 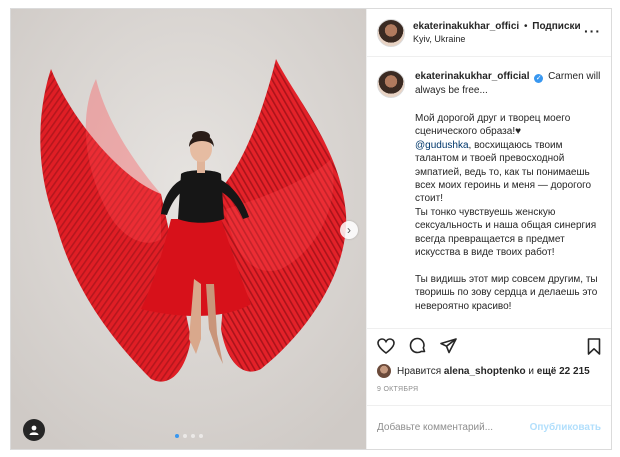 What do you see at coordinates (384, 371) in the screenshot?
I see `liker-avatar` at bounding box center [384, 371].